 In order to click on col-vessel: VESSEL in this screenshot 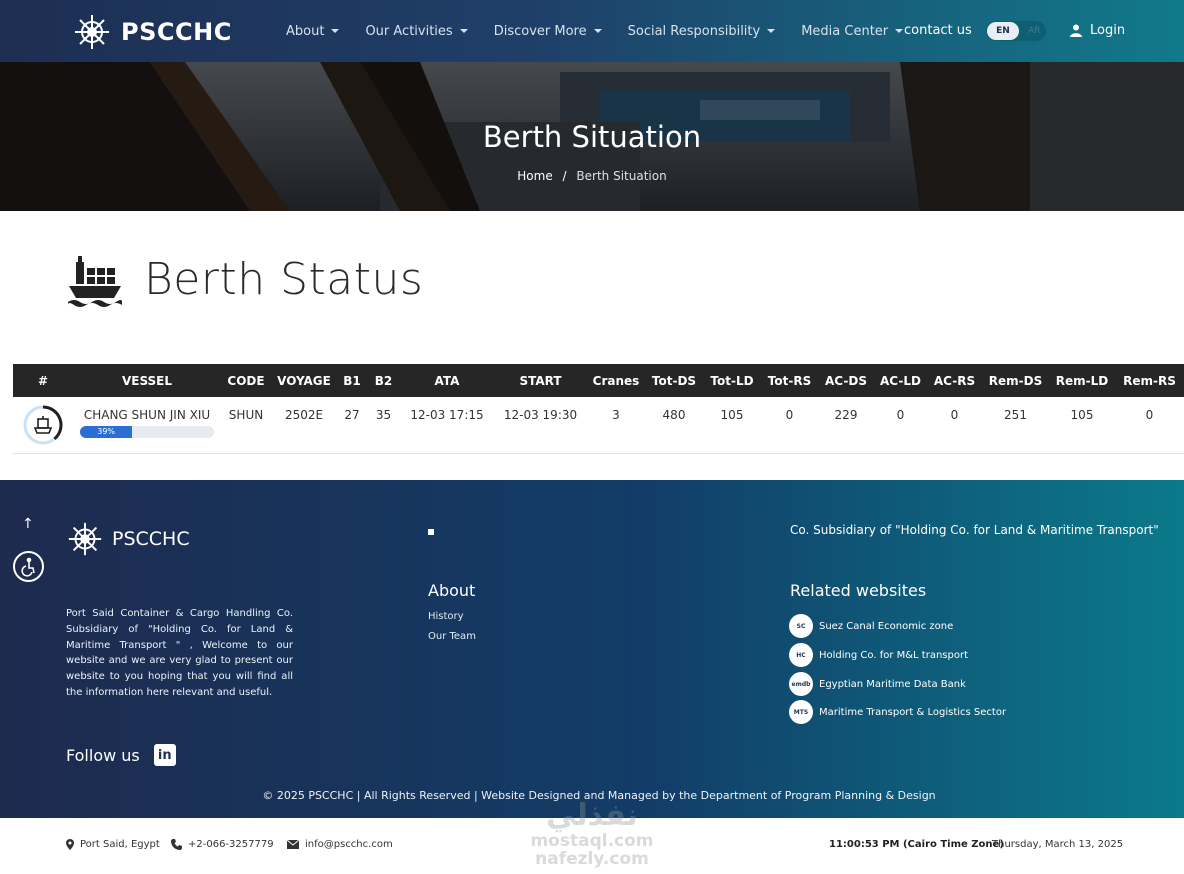, I will do `click(147, 380)`.